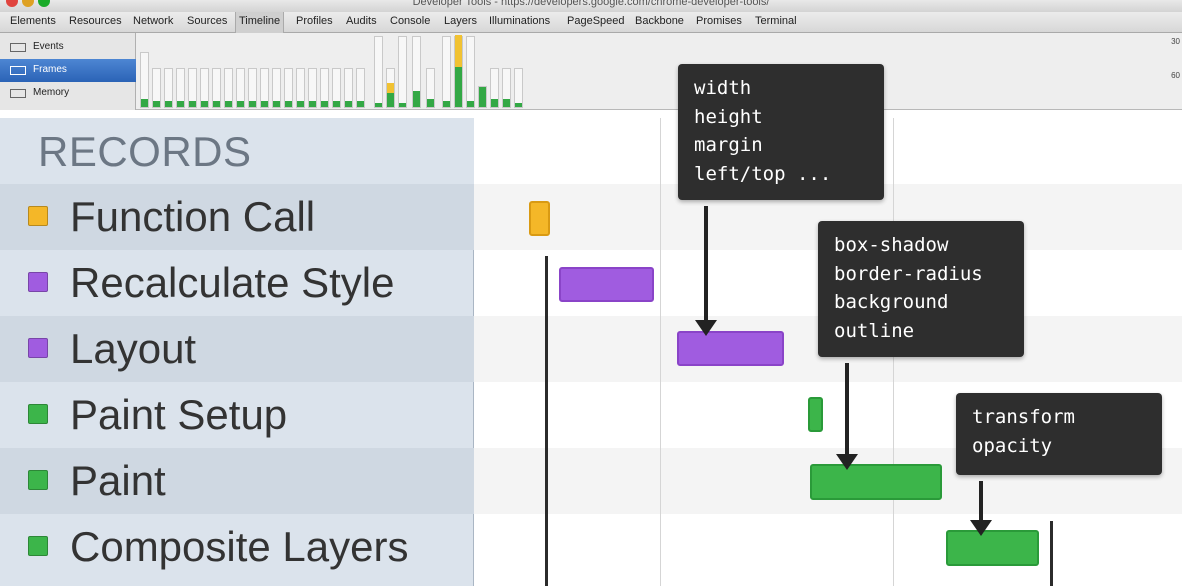 The width and height of the screenshot is (1182, 586). I want to click on overview-mode-events: Events, so click(68, 47).